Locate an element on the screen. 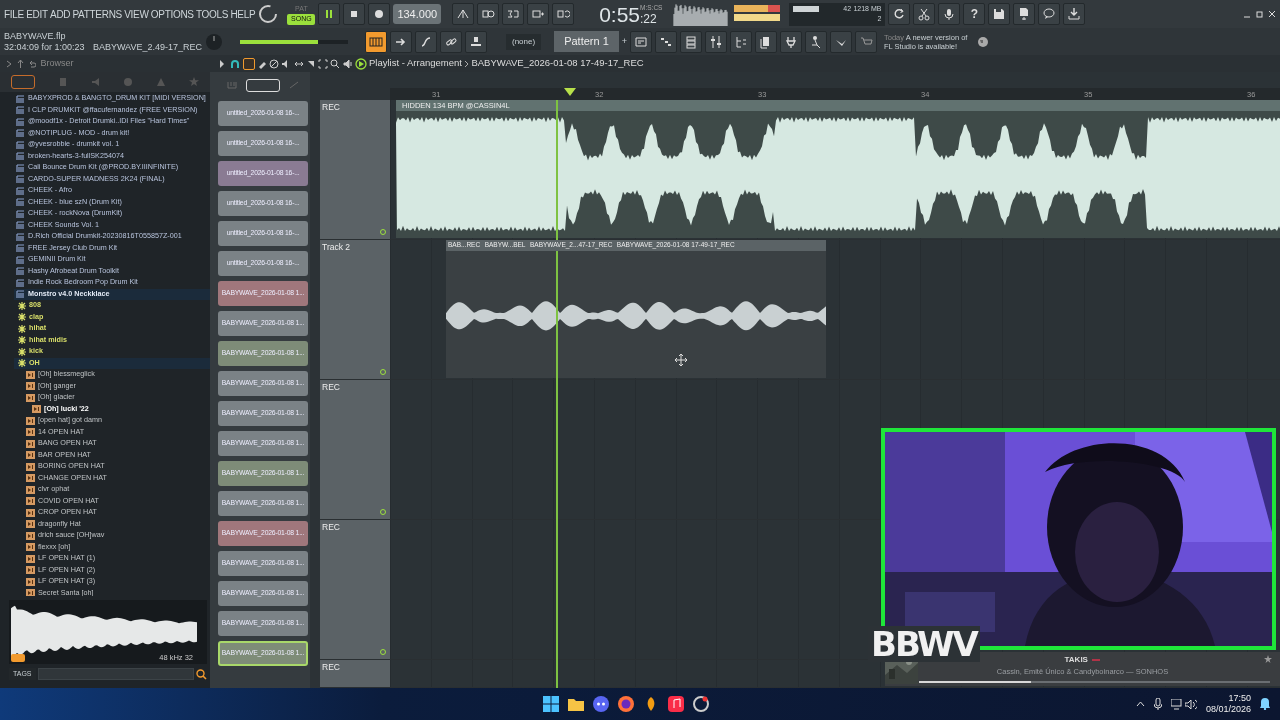  menu-item: FILE is located at coordinates (14, 14).